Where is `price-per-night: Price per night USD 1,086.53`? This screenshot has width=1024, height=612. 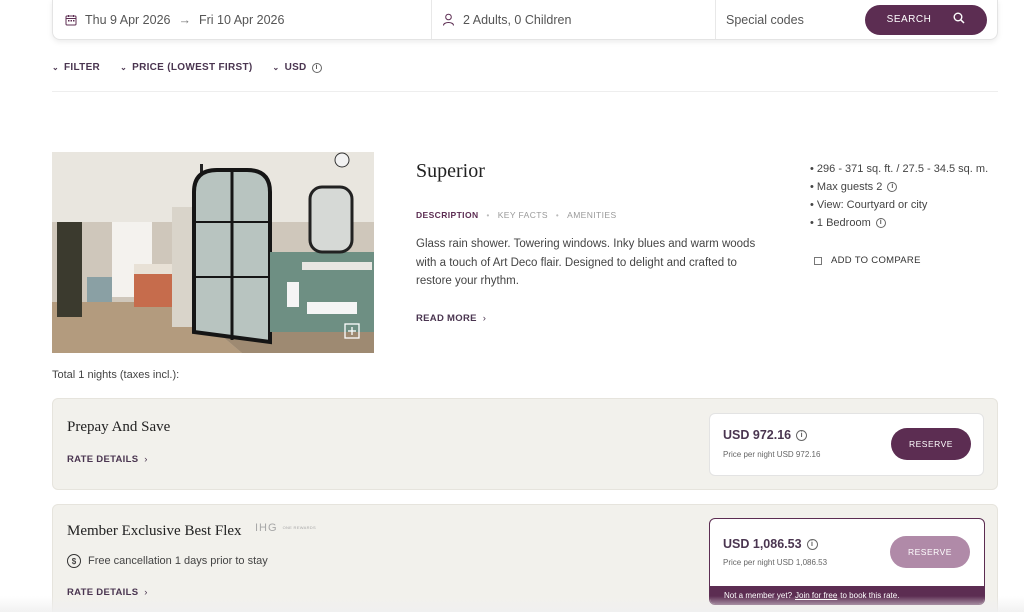 price-per-night: Price per night USD 1,086.53 is located at coordinates (775, 562).